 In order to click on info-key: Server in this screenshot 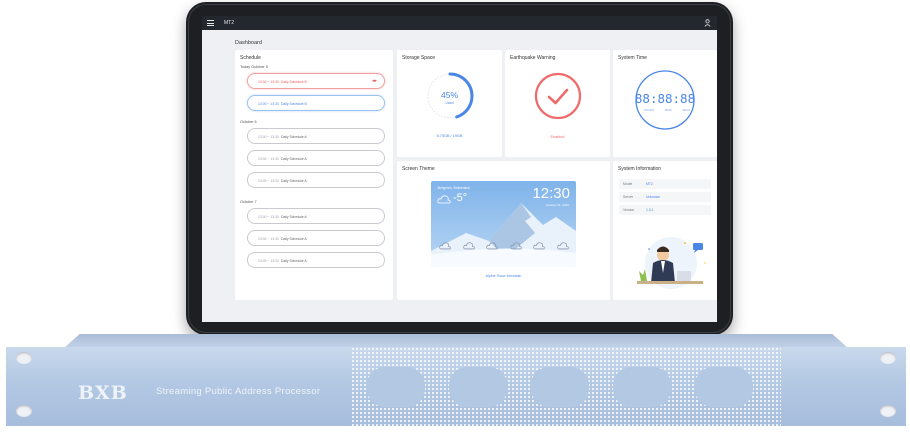, I will do `click(628, 197)`.